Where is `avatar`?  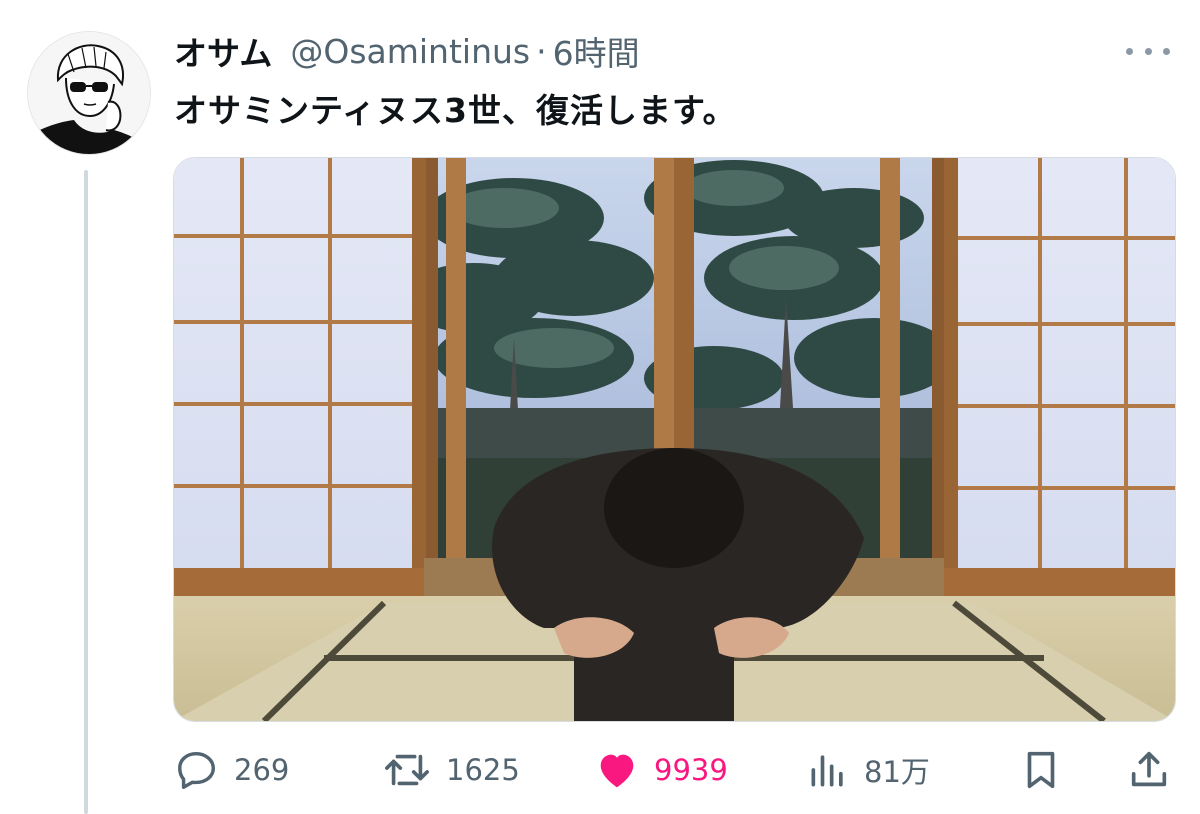
avatar is located at coordinates (89, 93).